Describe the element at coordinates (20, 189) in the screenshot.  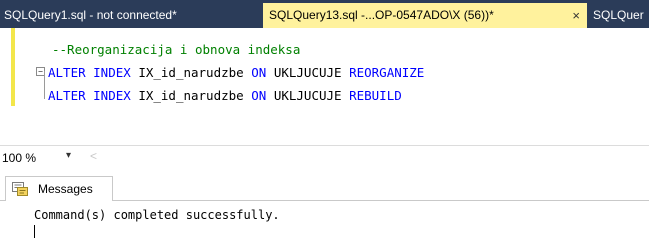
I see `messages-icon` at that location.